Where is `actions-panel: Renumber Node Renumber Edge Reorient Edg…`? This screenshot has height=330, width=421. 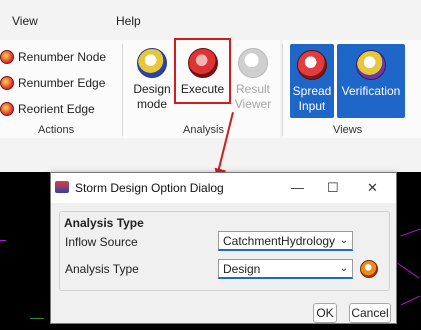 actions-panel: Renumber Node Renumber Edge Reorient Edg… is located at coordinates (61, 89).